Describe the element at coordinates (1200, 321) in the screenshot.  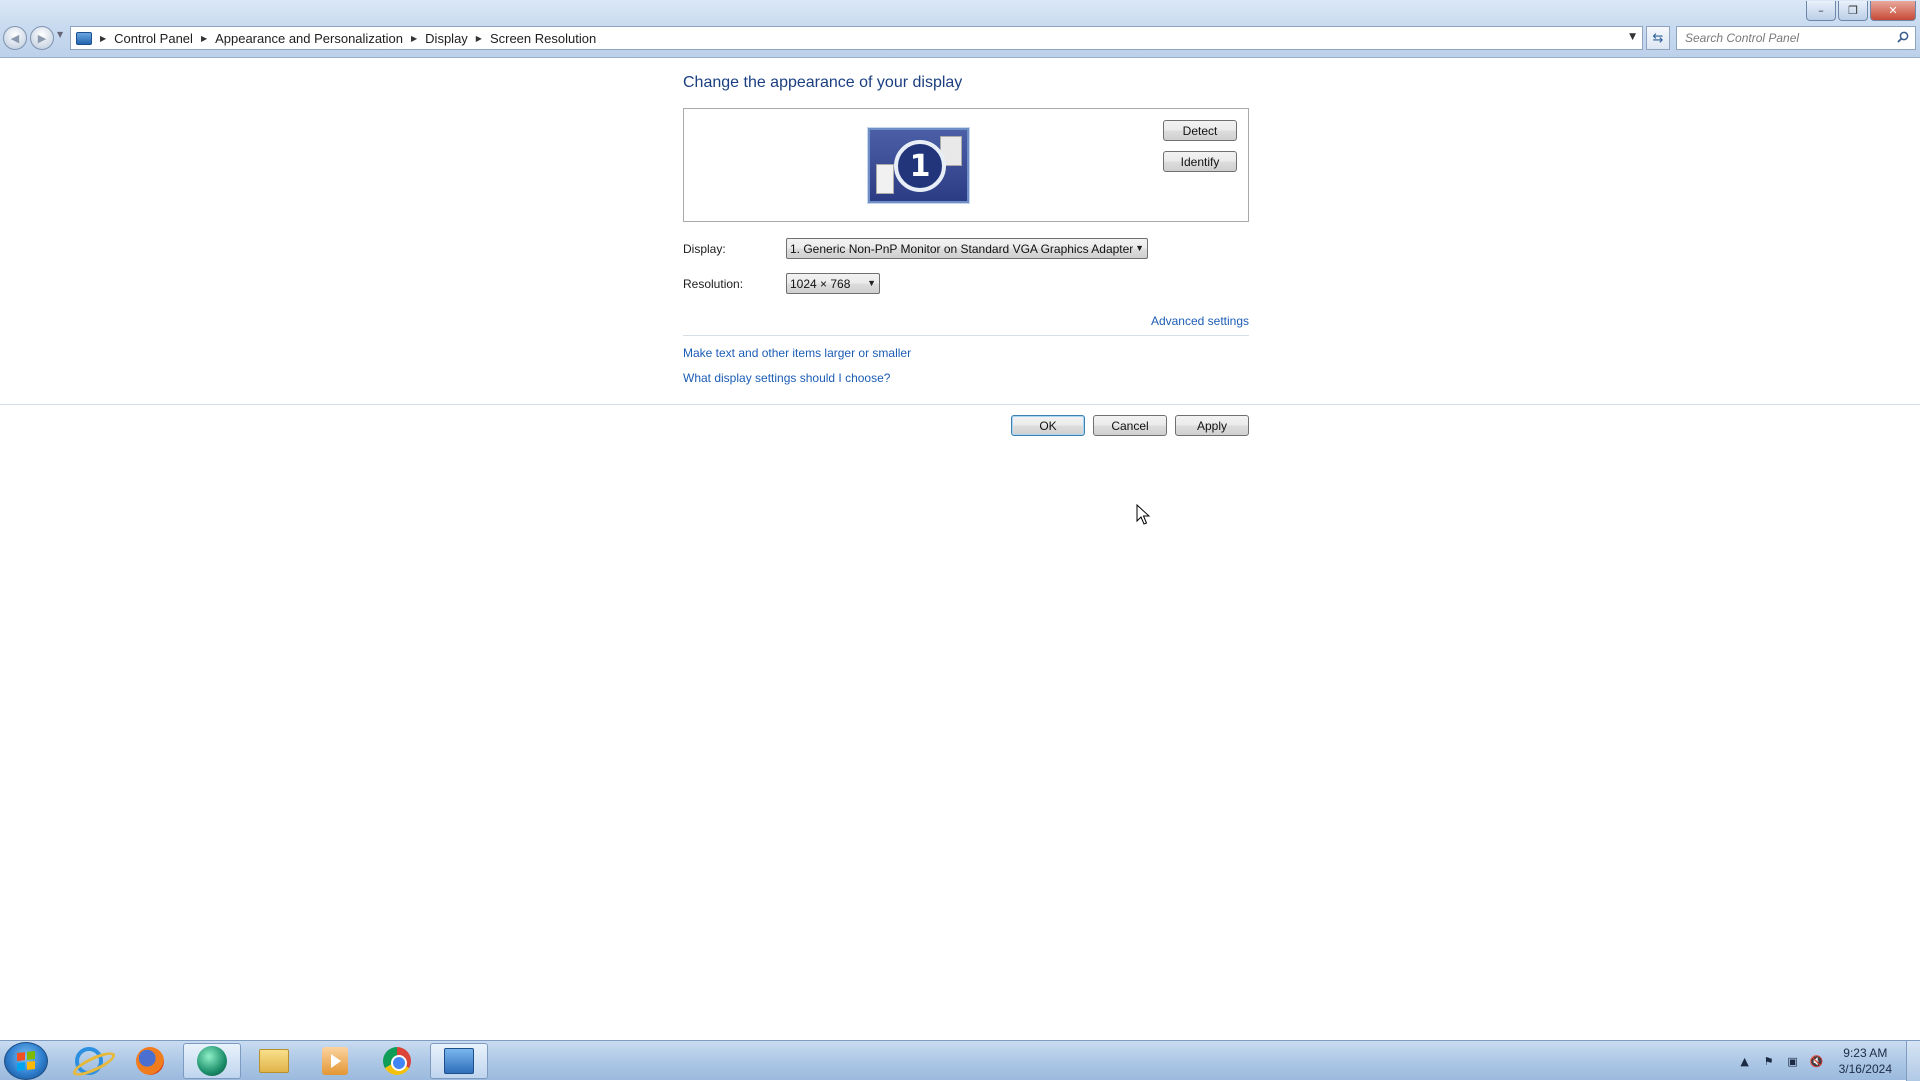
I see `advanced-settings-link: Advanced settings` at that location.